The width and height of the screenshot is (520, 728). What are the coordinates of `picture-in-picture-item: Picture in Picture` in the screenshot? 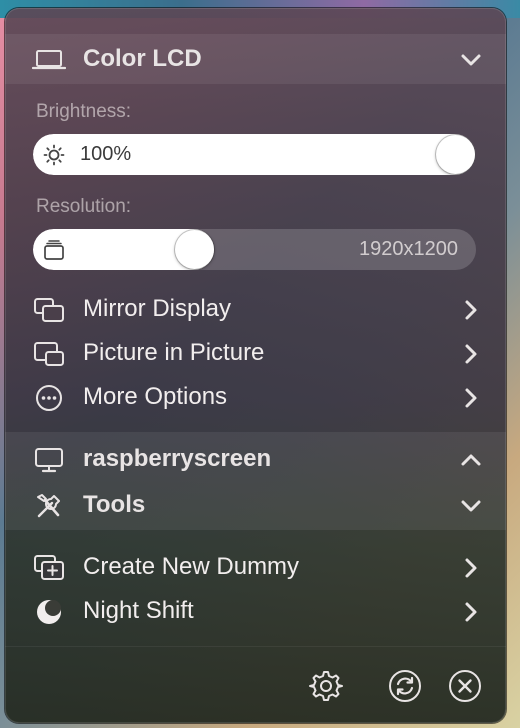 It's located at (255, 353).